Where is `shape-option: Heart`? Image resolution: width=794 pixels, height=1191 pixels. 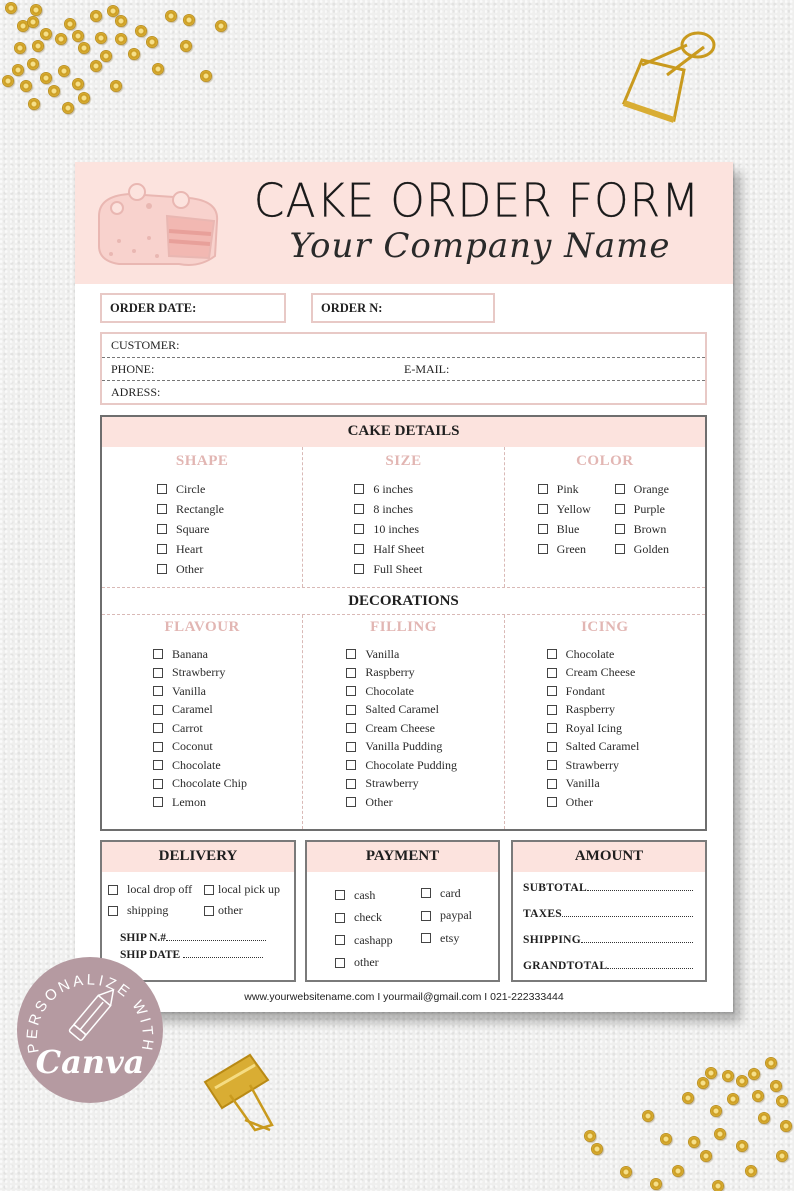
shape-option: Heart is located at coordinates (190, 549).